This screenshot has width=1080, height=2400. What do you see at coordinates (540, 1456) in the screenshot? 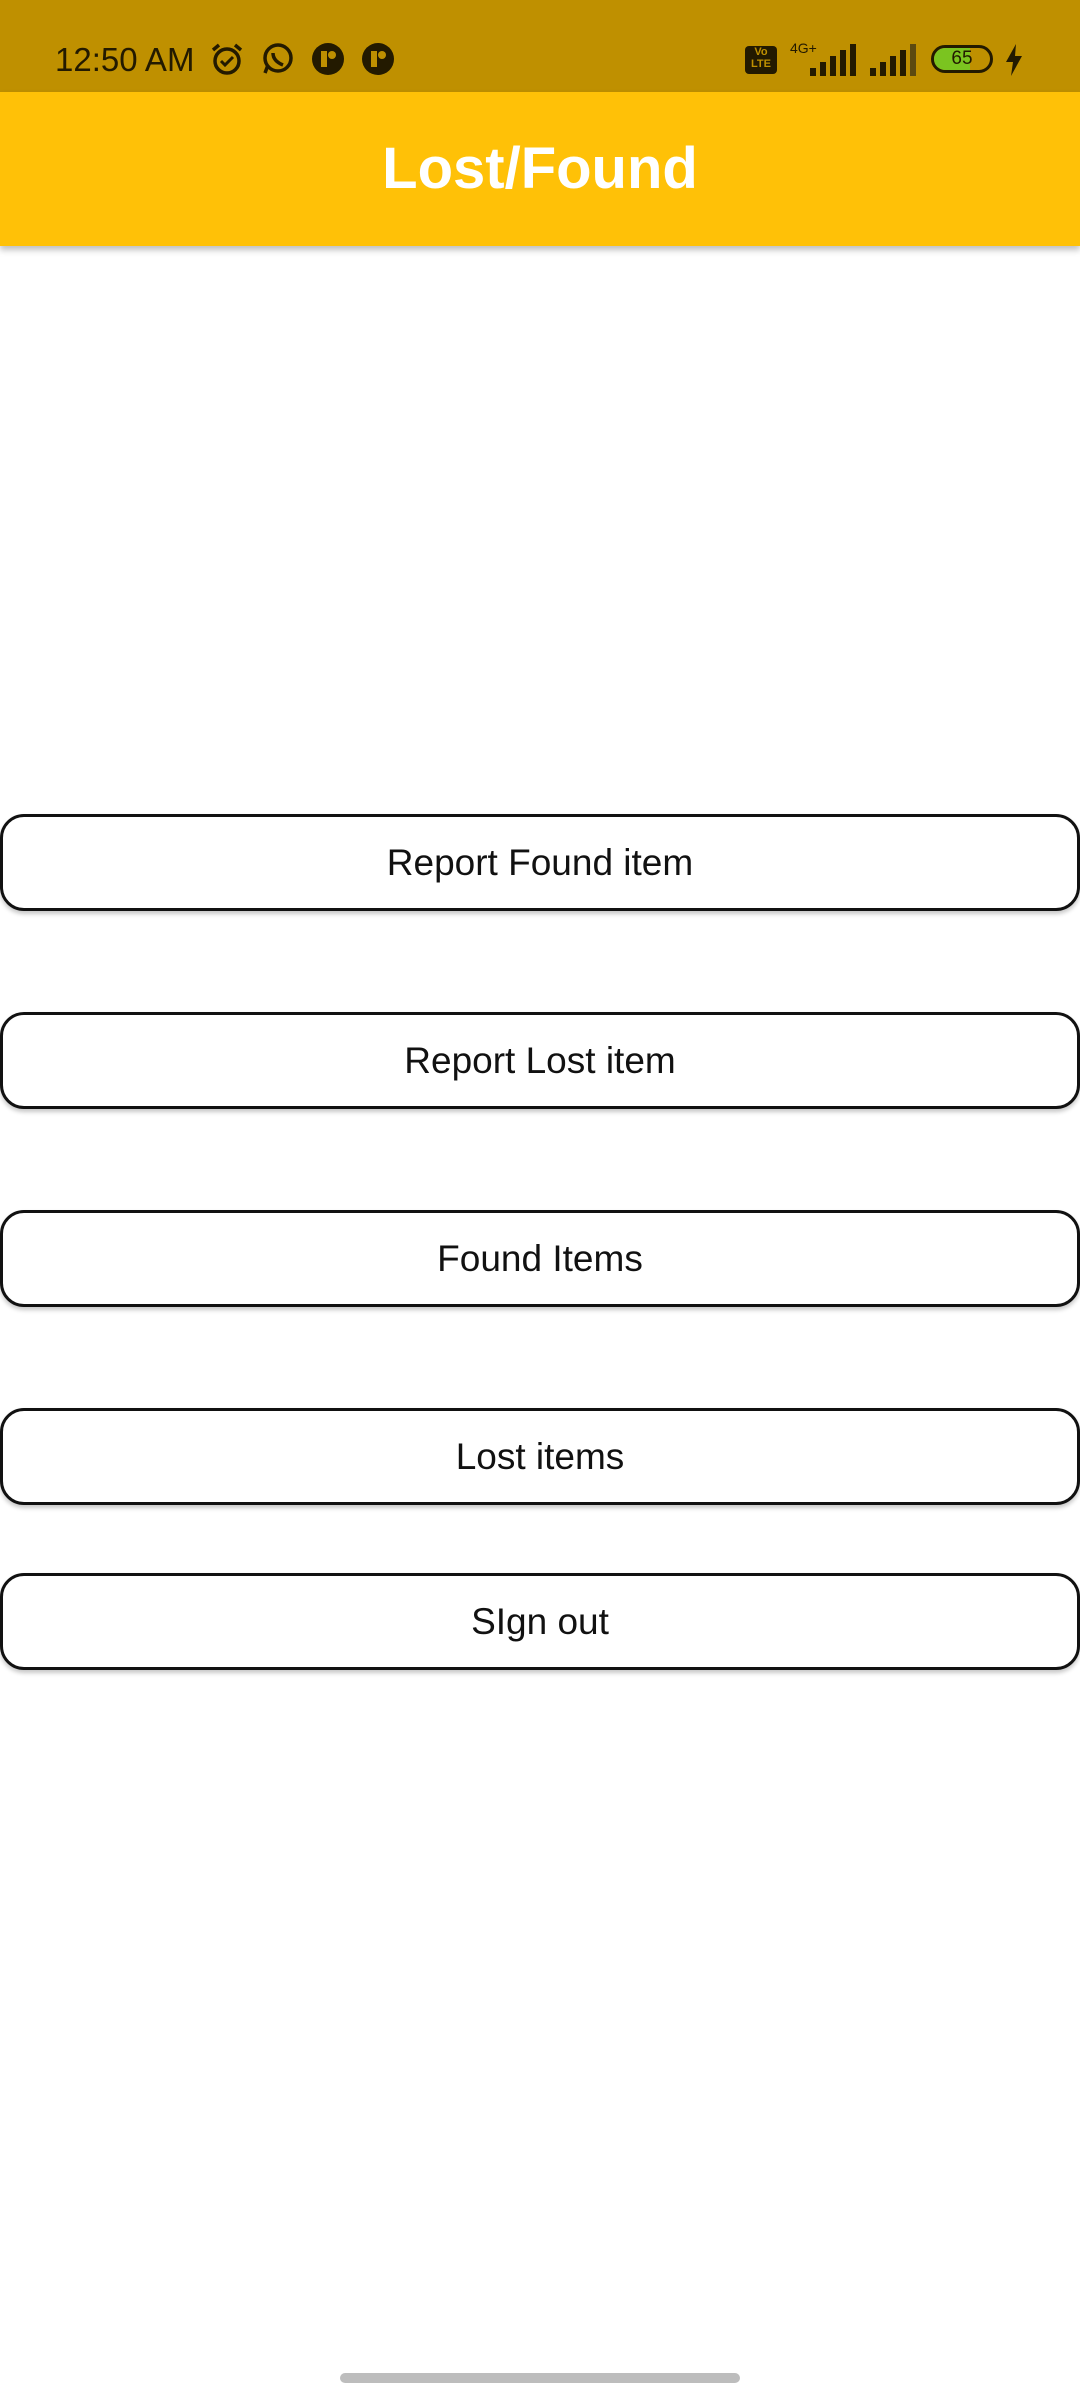
I see `lost-items-button: Lost items` at bounding box center [540, 1456].